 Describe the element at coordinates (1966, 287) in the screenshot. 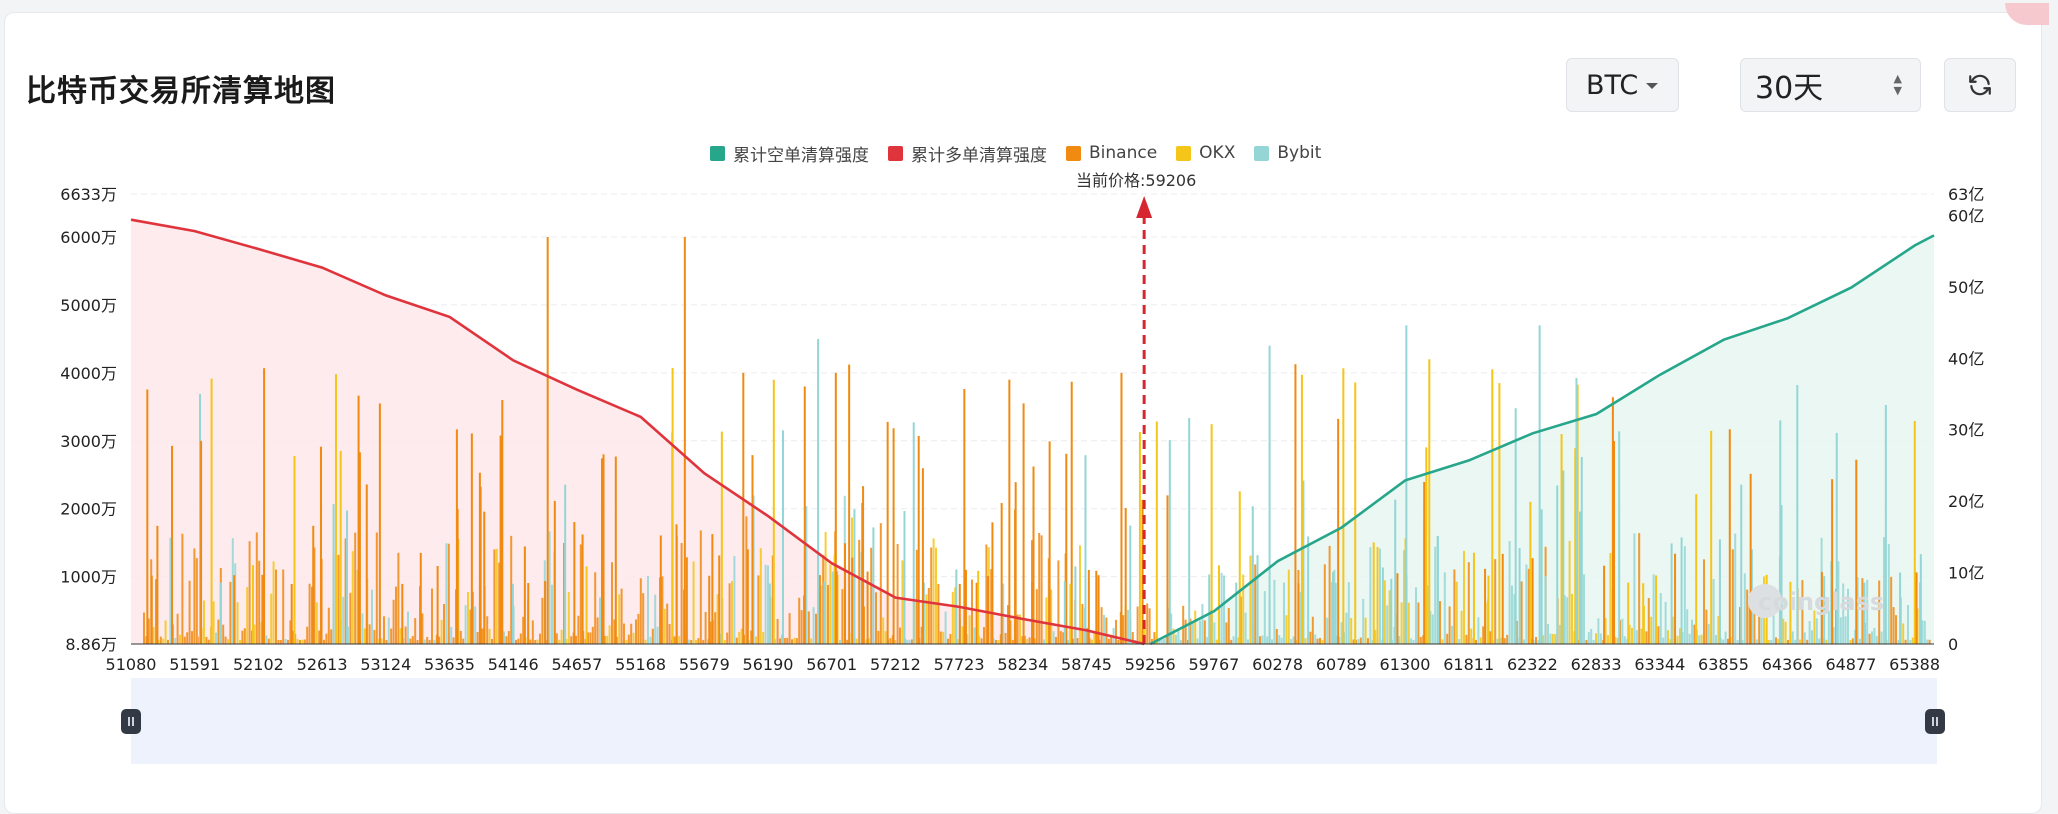

I see `y-right-tick-label: 50亿` at that location.